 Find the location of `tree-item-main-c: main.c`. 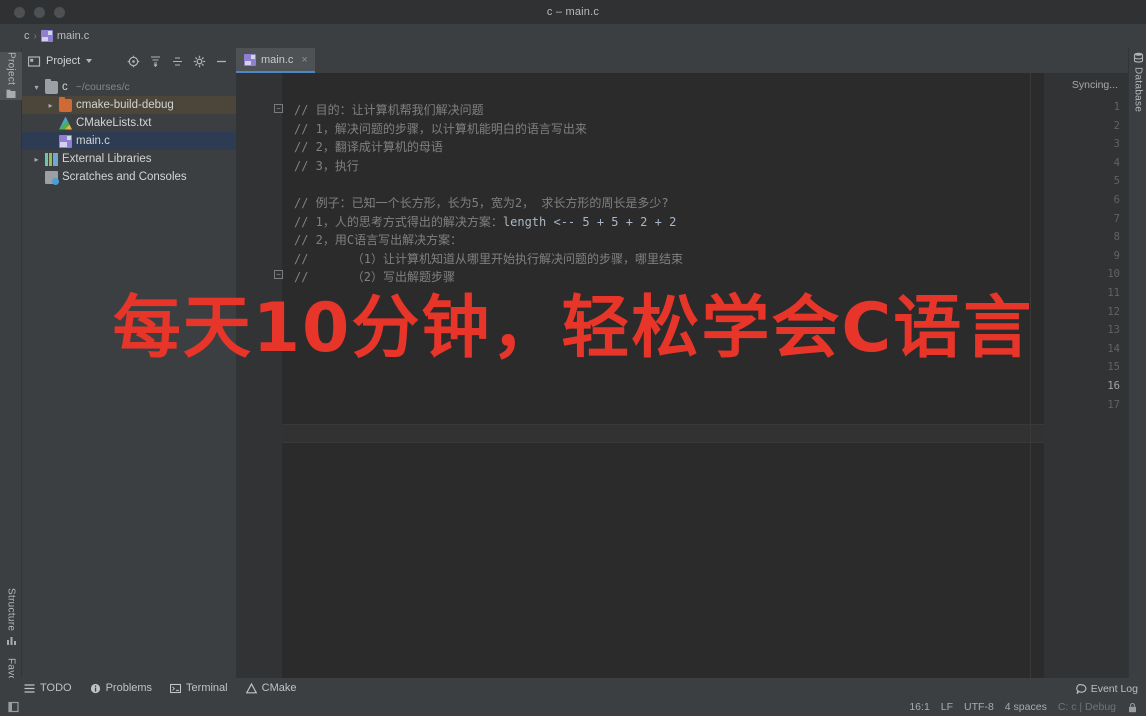

tree-item-main-c: main.c is located at coordinates (129, 141).